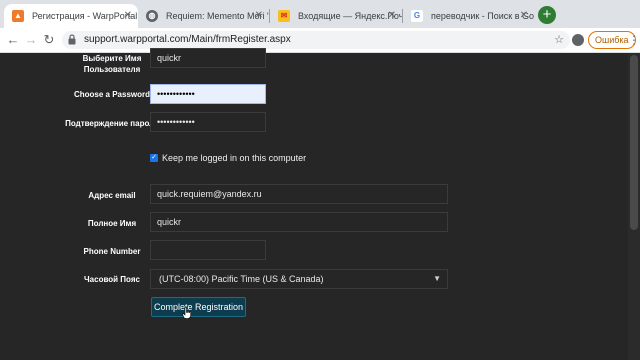  I want to click on timezone-select: (UTC-08:00) Pacific Time (US & Canada) ▼, so click(299, 279).